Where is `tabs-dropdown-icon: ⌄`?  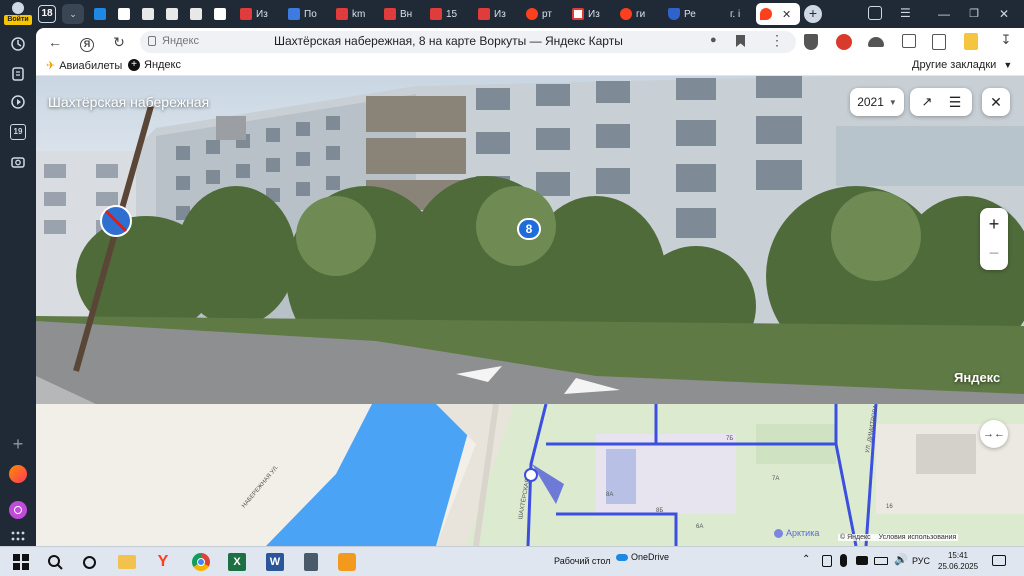 tabs-dropdown-icon: ⌄ is located at coordinates (73, 14).